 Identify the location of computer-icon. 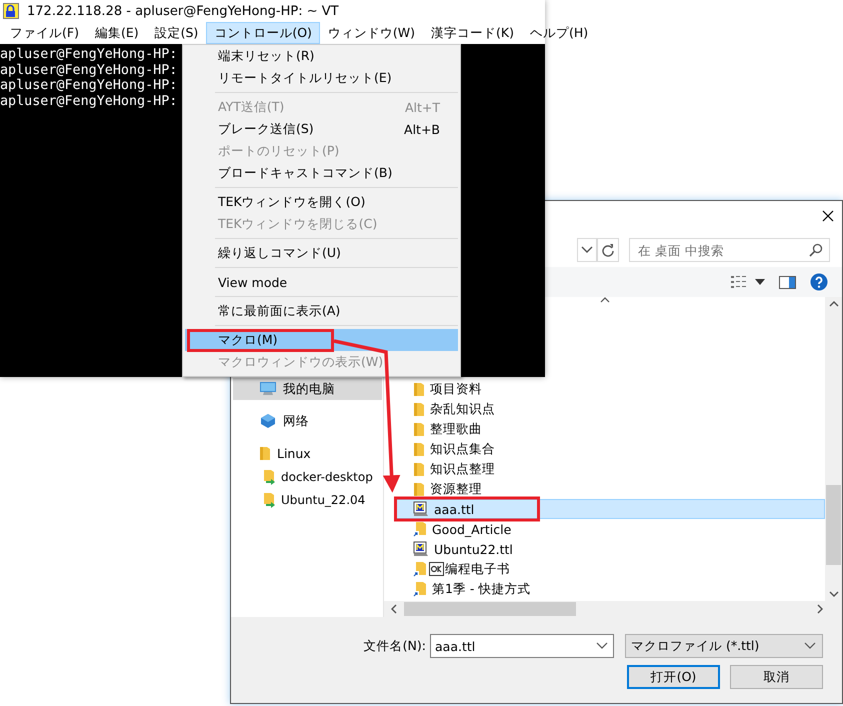
(268, 389).